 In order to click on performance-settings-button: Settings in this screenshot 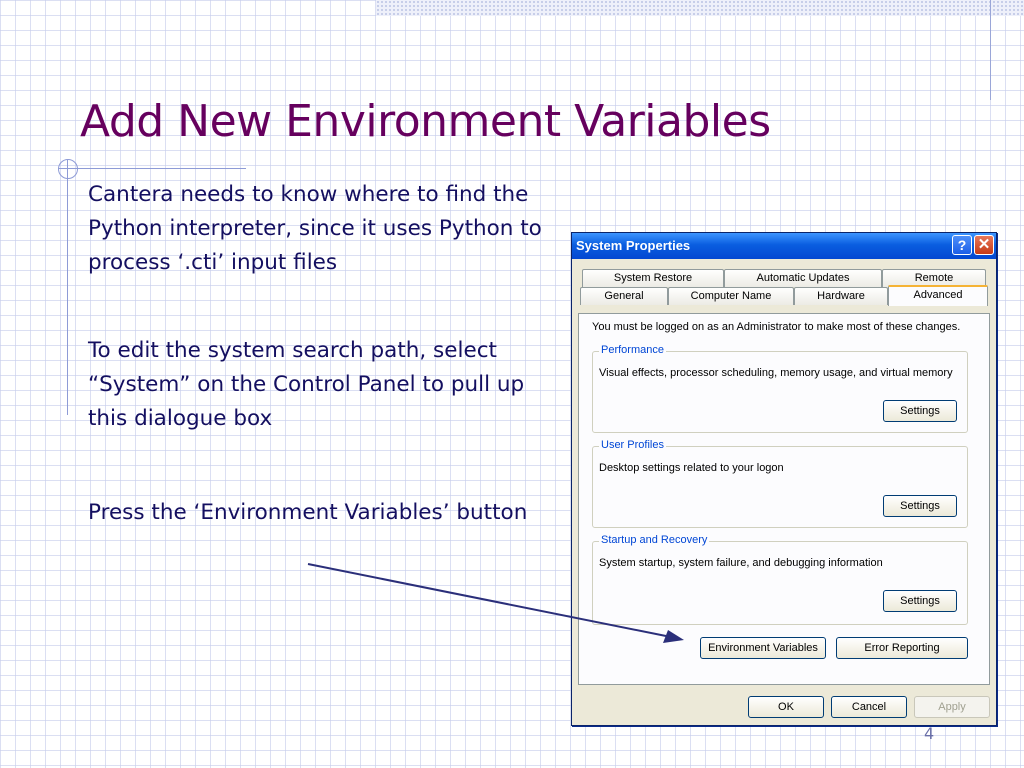, I will do `click(920, 411)`.